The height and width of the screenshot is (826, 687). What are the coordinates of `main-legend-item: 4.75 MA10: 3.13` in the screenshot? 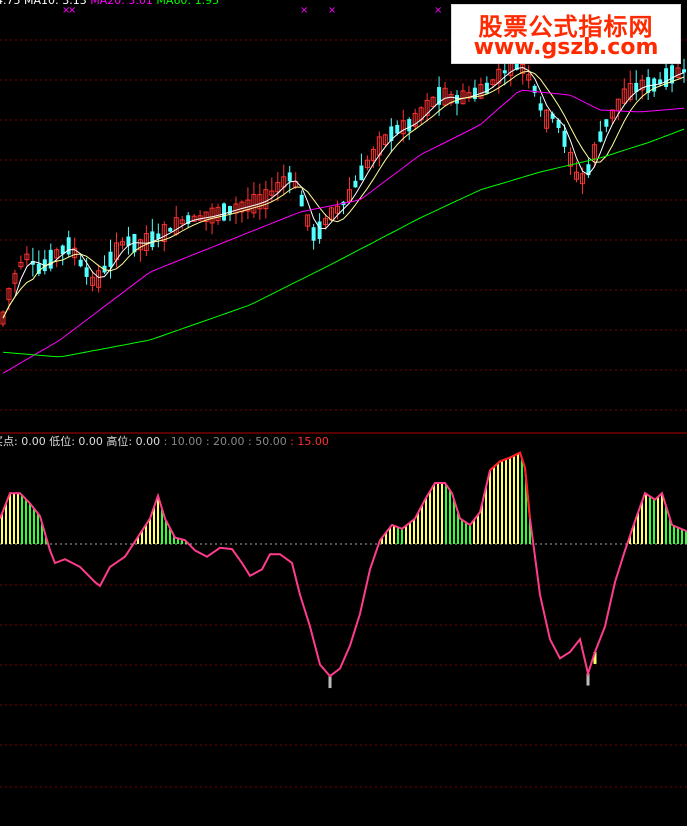 It's located at (45, 3).